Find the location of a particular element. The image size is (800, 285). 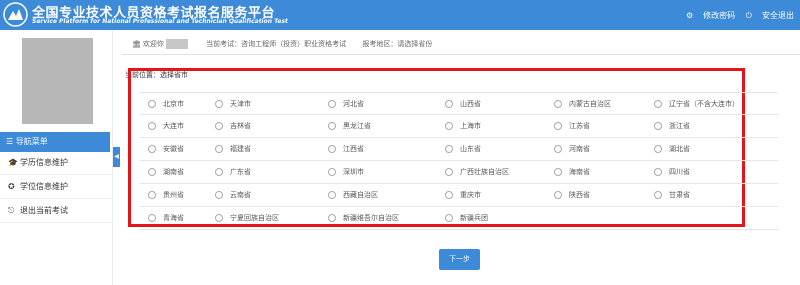

province-option: 浙江省 is located at coordinates (672, 126).